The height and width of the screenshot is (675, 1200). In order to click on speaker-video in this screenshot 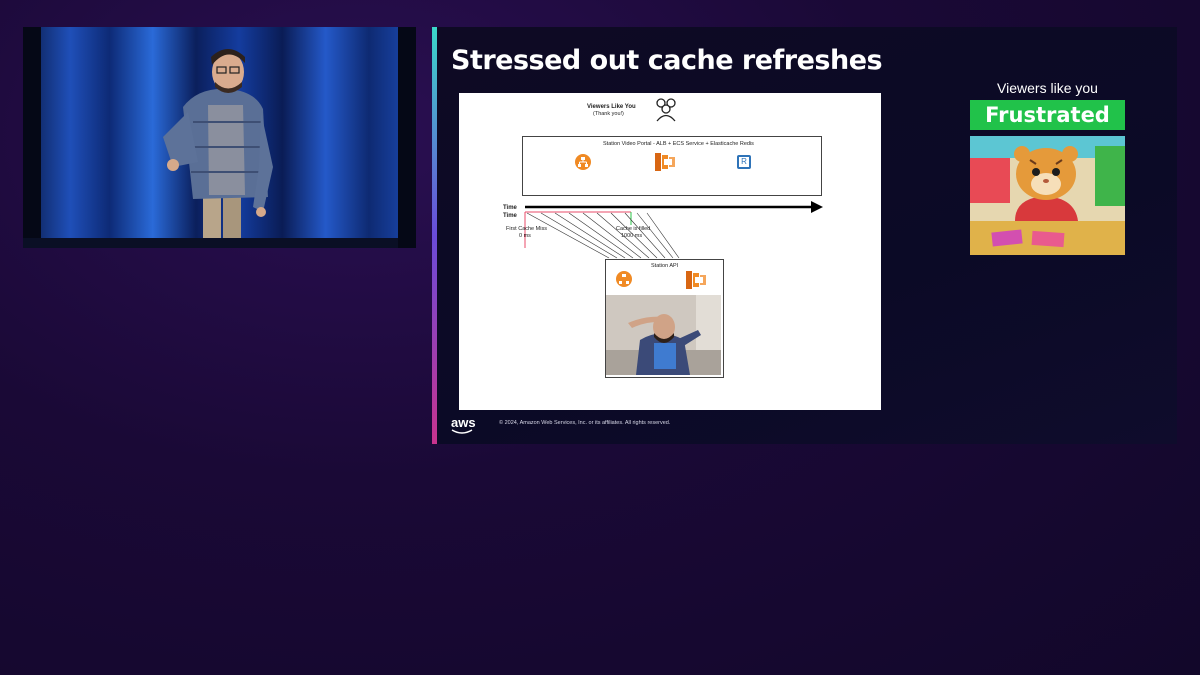, I will do `click(219, 137)`.